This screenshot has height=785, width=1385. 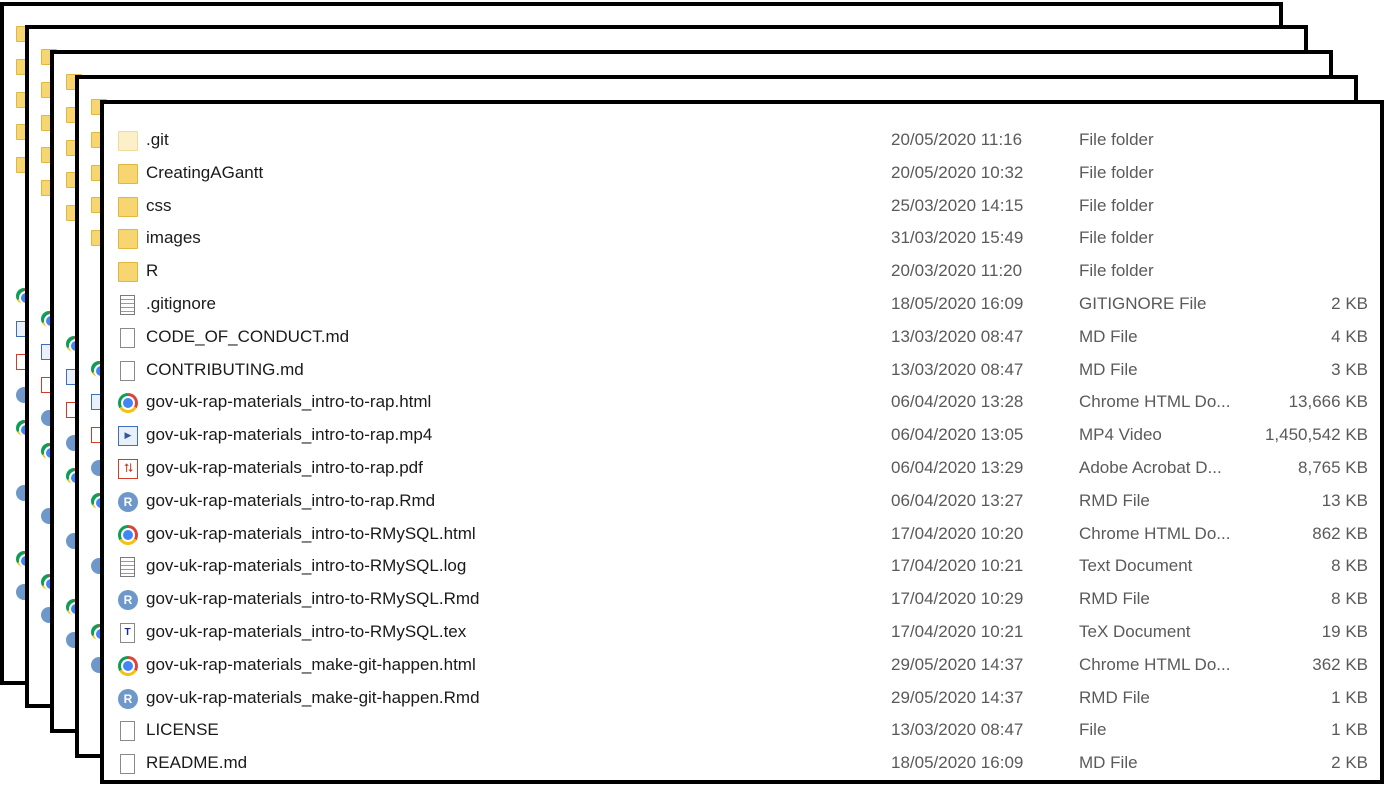 I want to click on file-name: CONTRIBUTING.md, so click(x=225, y=369).